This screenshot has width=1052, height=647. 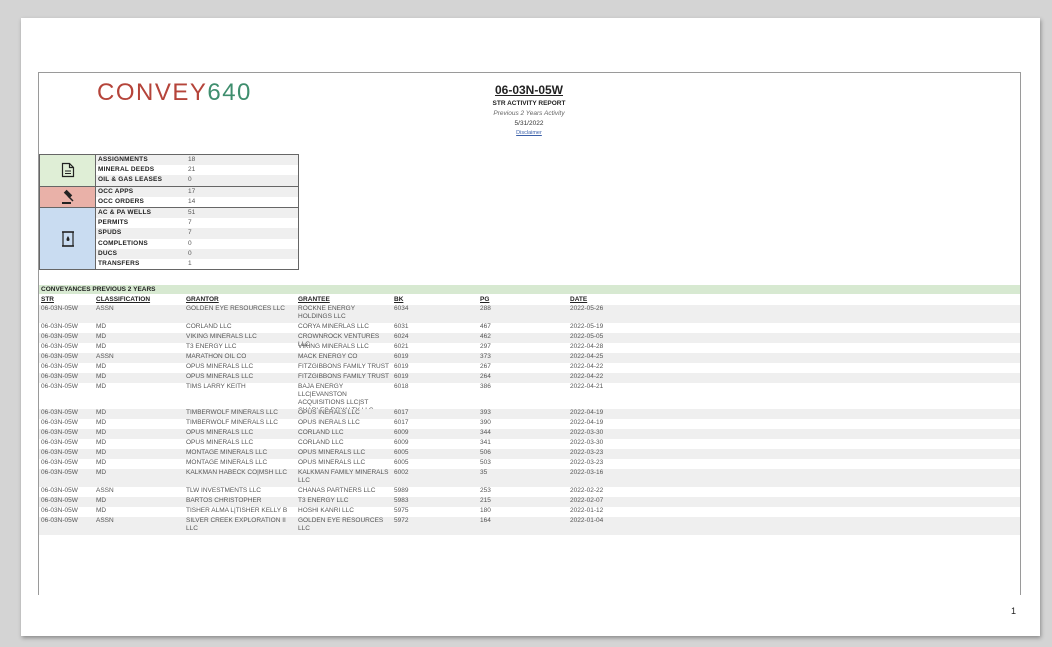 What do you see at coordinates (398, 299) in the screenshot?
I see `column-header: BK` at bounding box center [398, 299].